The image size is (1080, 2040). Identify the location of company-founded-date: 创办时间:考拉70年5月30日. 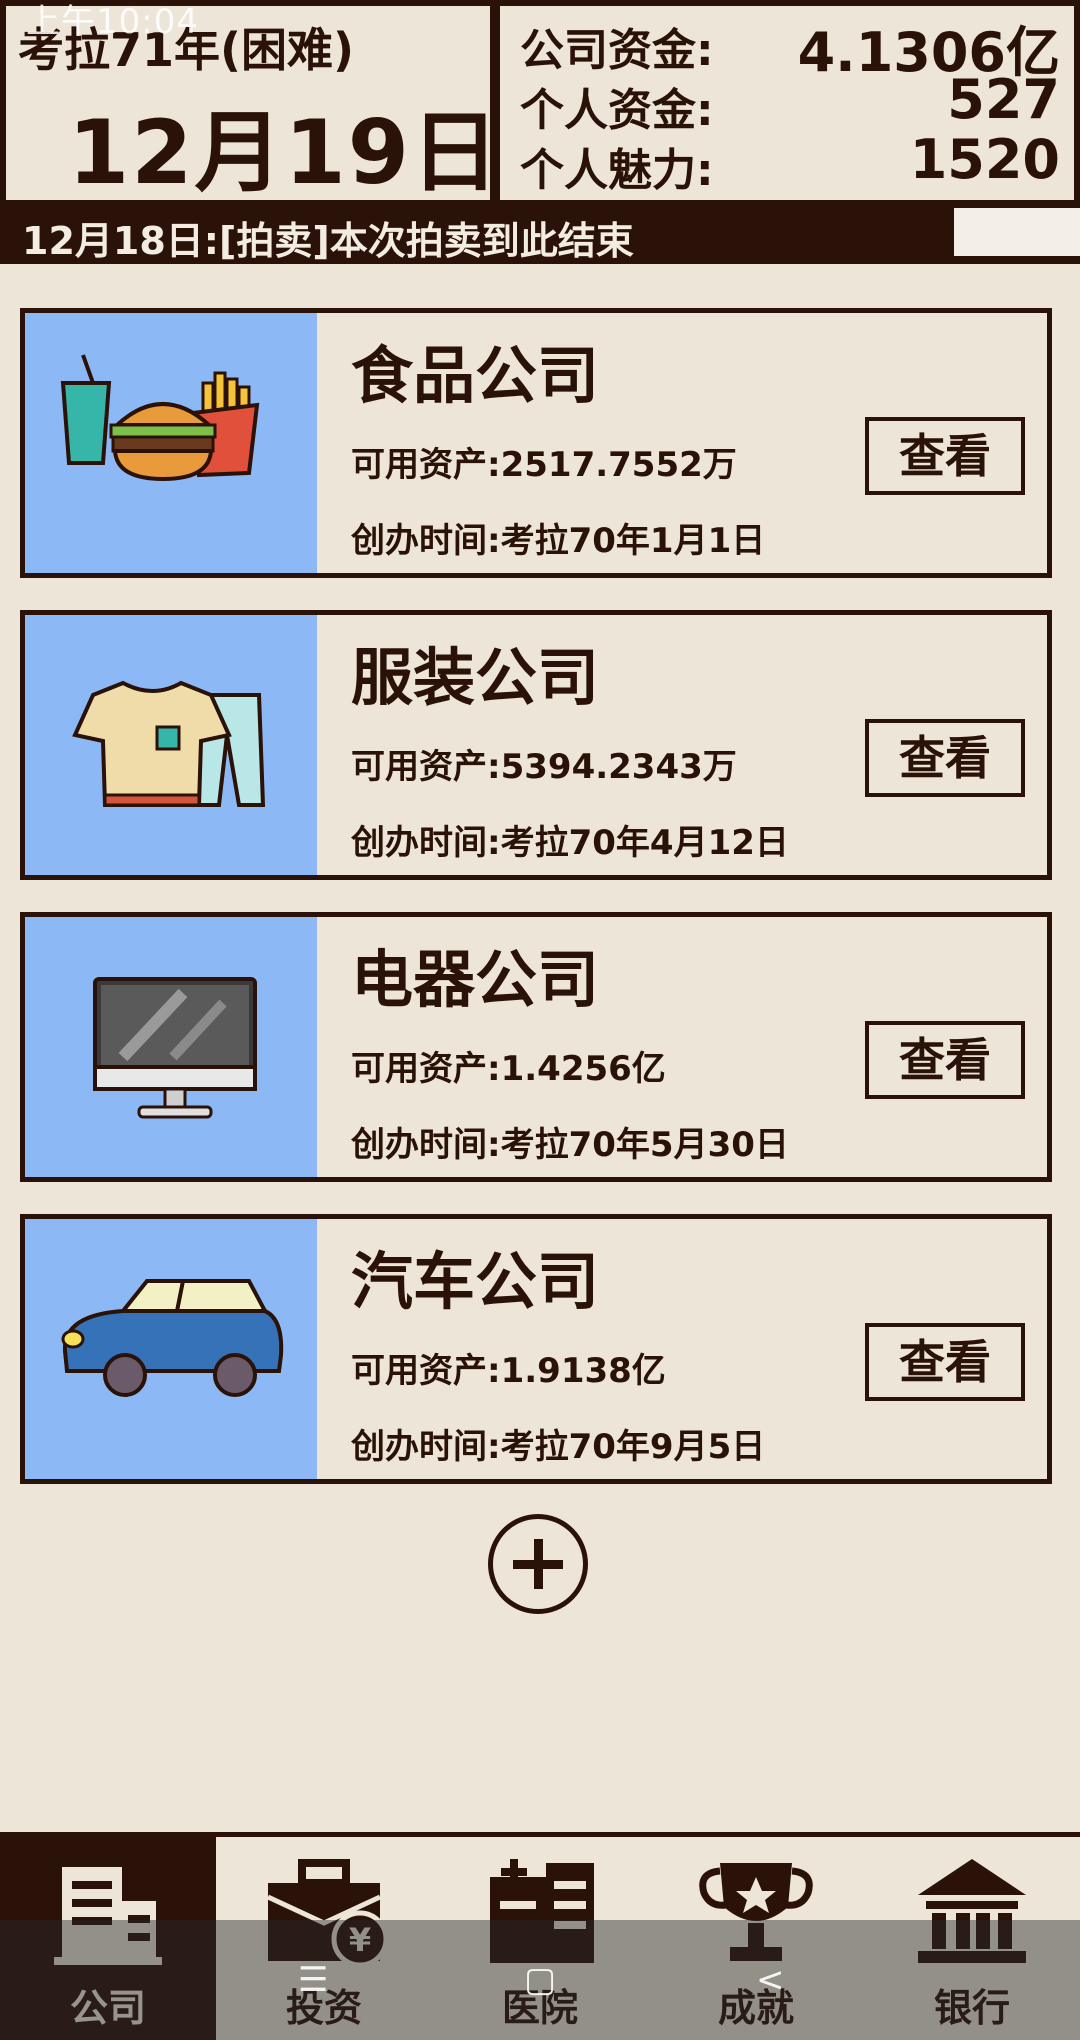
(570, 1145).